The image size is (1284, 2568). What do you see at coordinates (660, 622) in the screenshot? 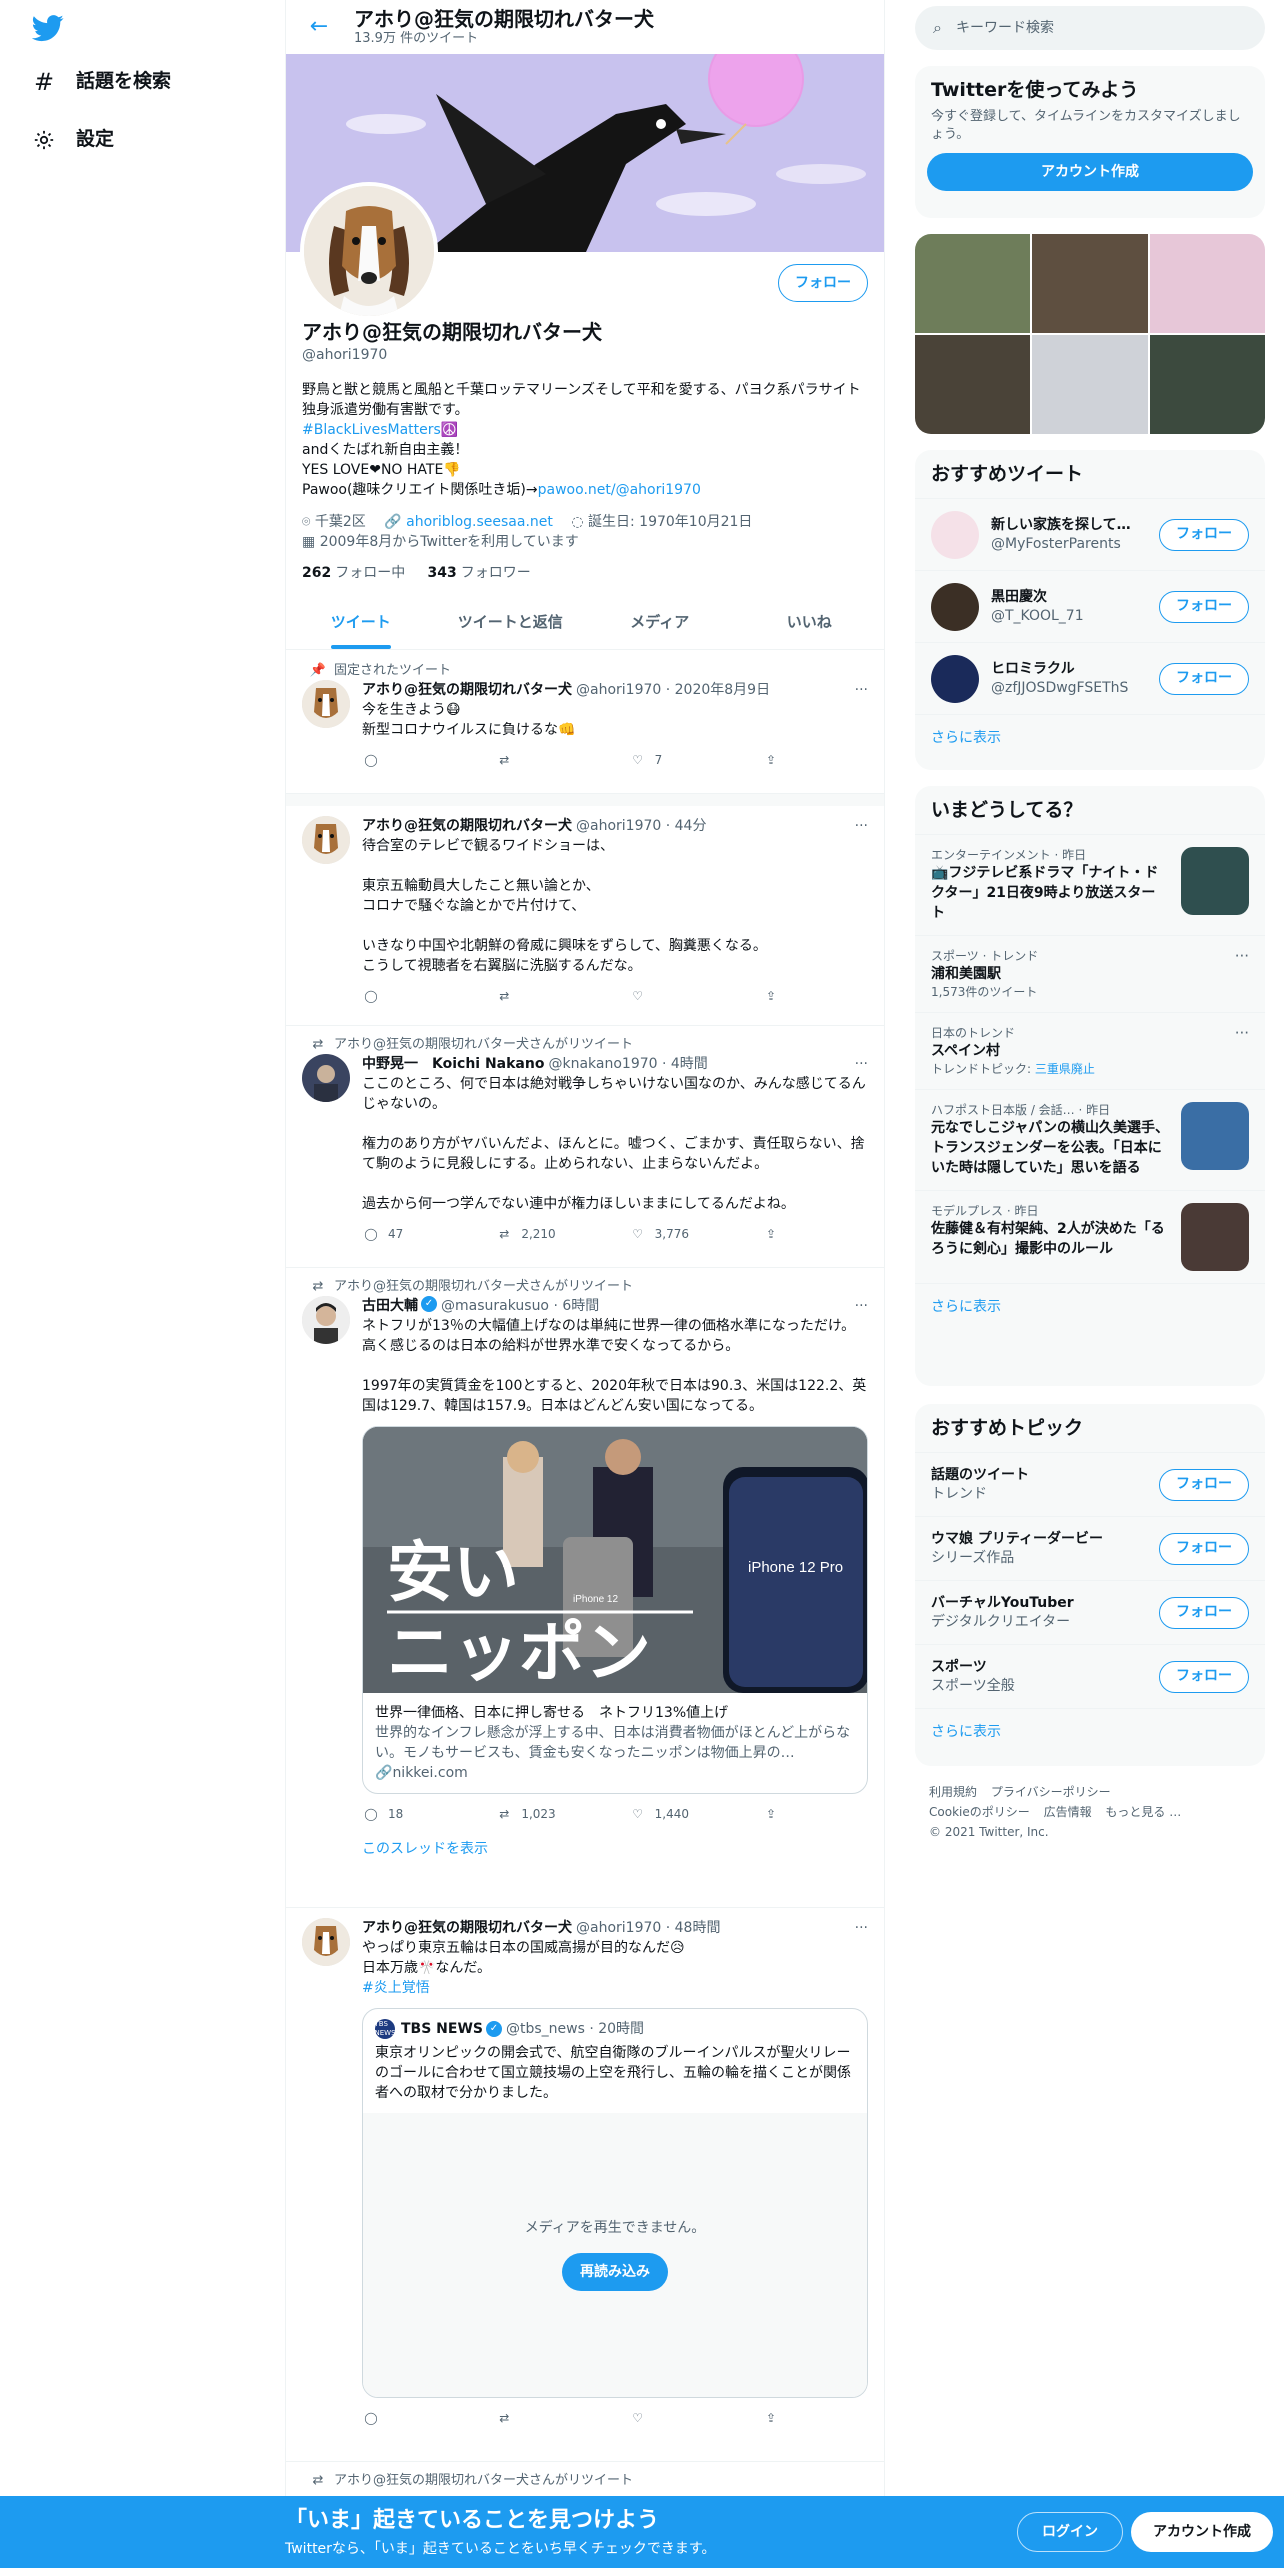
I see `tab-media: メディア` at bounding box center [660, 622].